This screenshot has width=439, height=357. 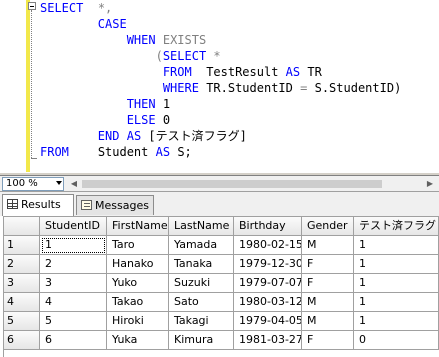 I want to click on table-cell: 1980-03-12, so click(x=268, y=302).